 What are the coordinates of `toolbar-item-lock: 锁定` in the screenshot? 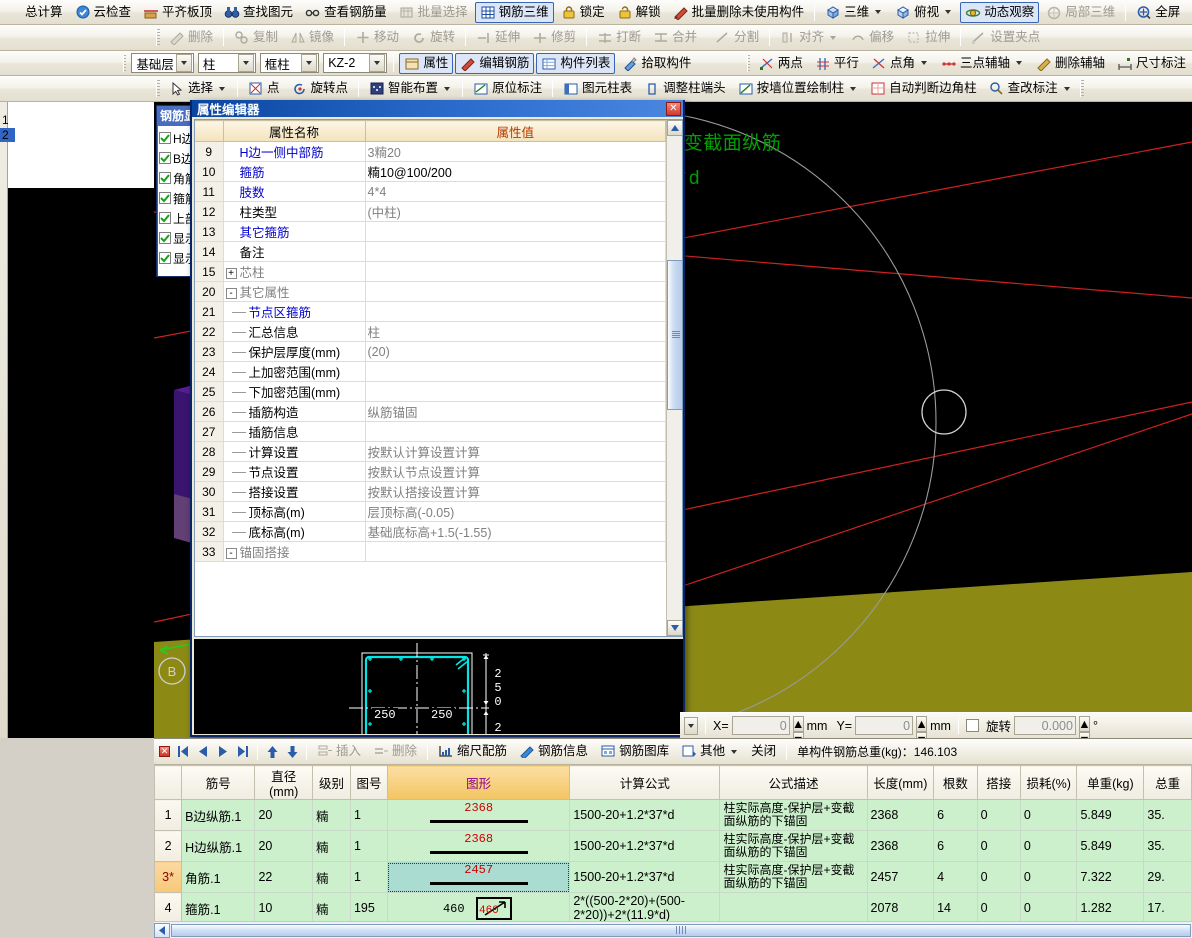 It's located at (583, 12).